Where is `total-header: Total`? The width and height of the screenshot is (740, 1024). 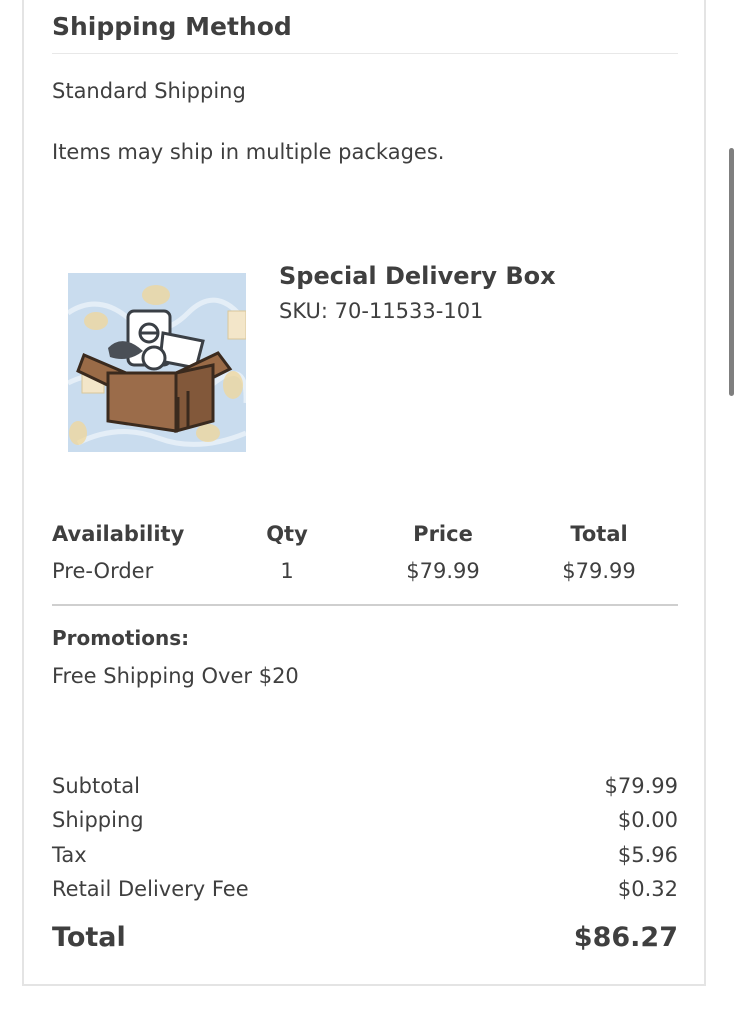
total-header: Total is located at coordinates (599, 534).